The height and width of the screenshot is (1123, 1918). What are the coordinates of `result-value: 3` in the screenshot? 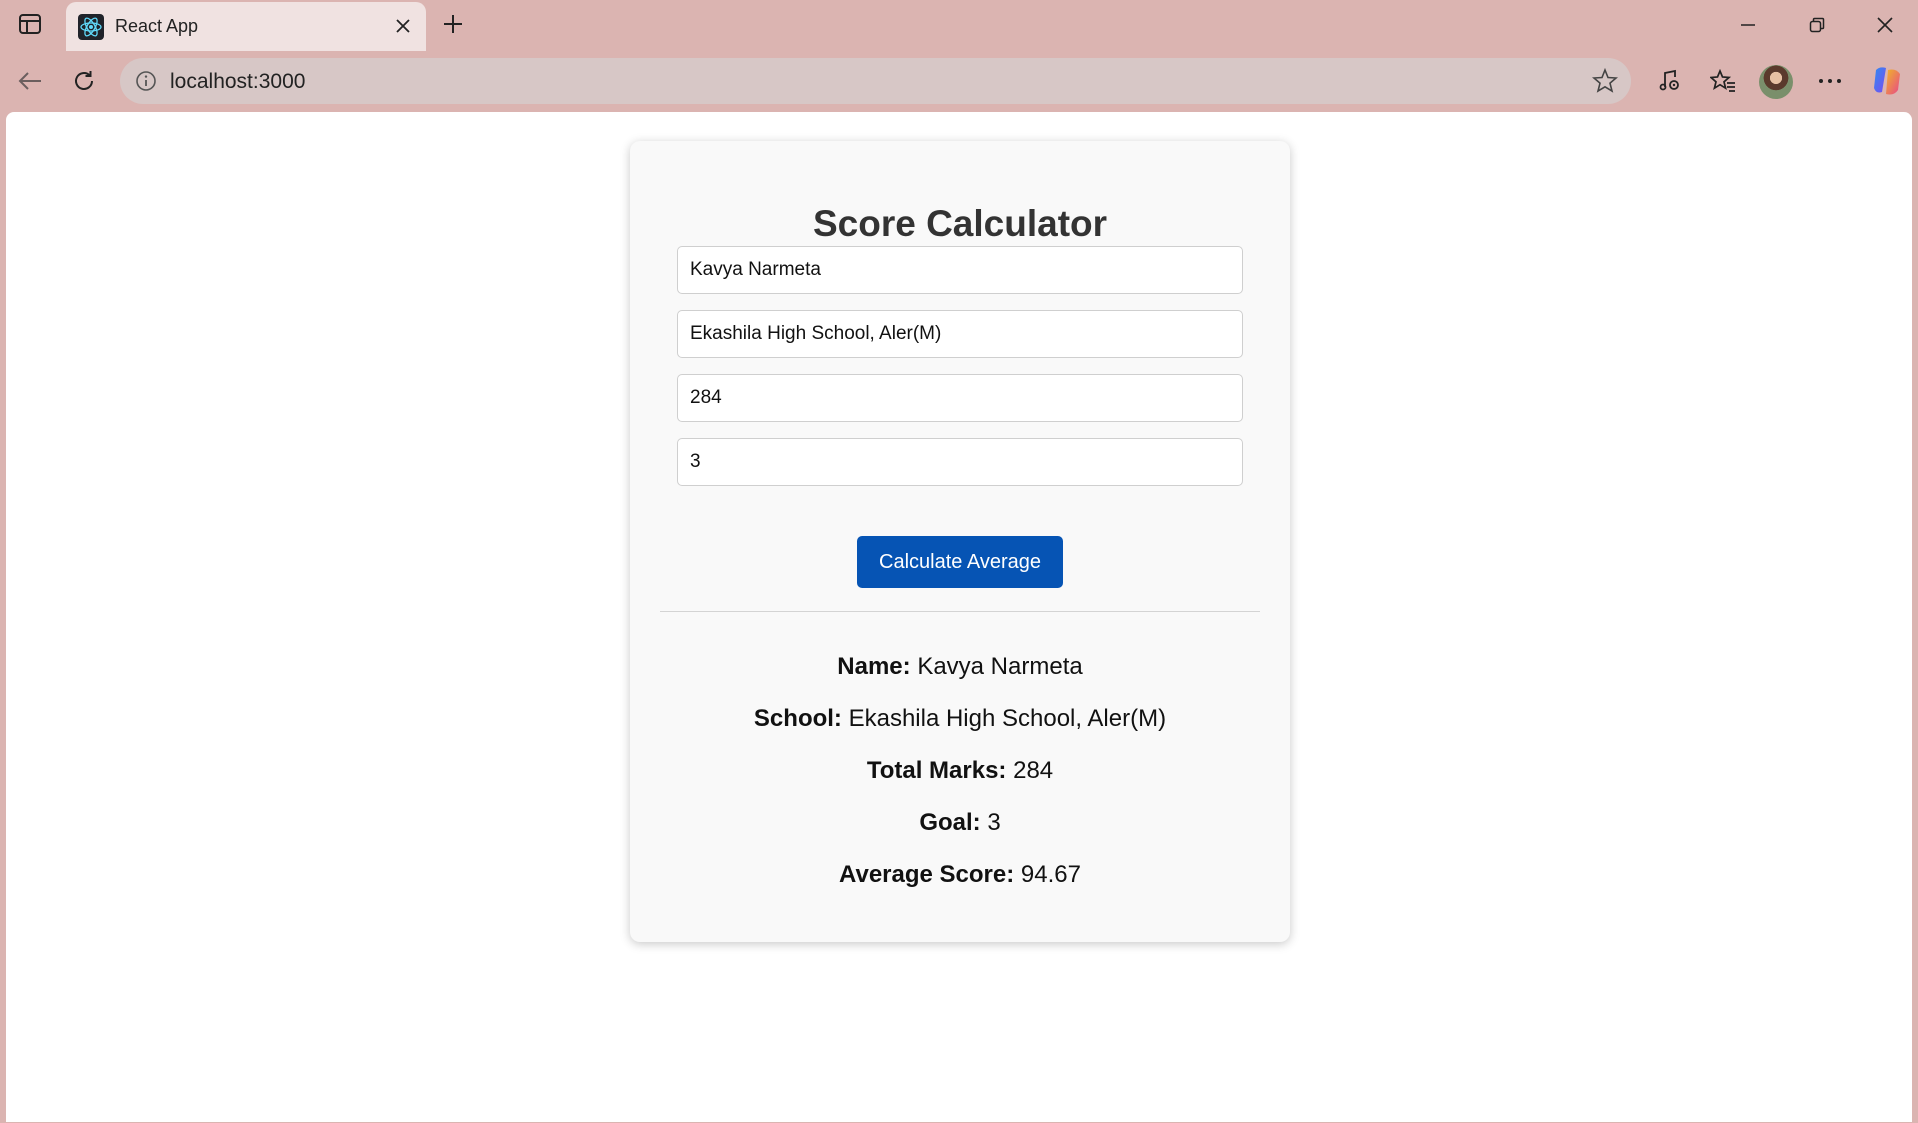 It's located at (994, 822).